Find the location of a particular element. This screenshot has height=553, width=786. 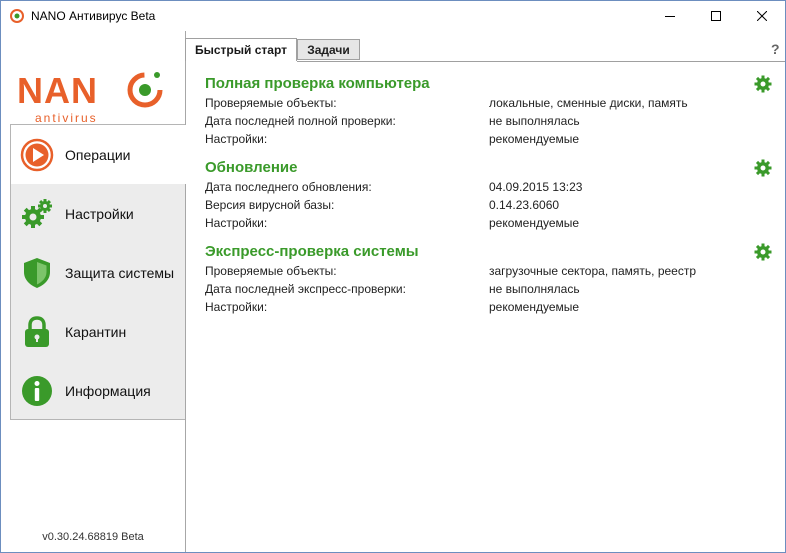

update-settings-gear-icon is located at coordinates (763, 168).